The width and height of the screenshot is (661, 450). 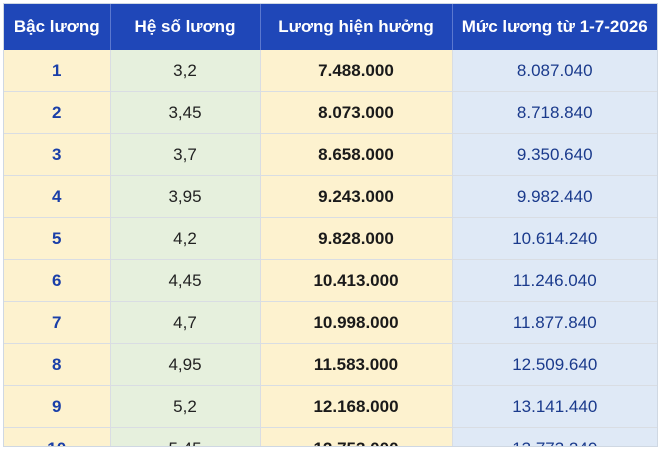 I want to click on current-salary-cell: 9.243.000, so click(x=356, y=196).